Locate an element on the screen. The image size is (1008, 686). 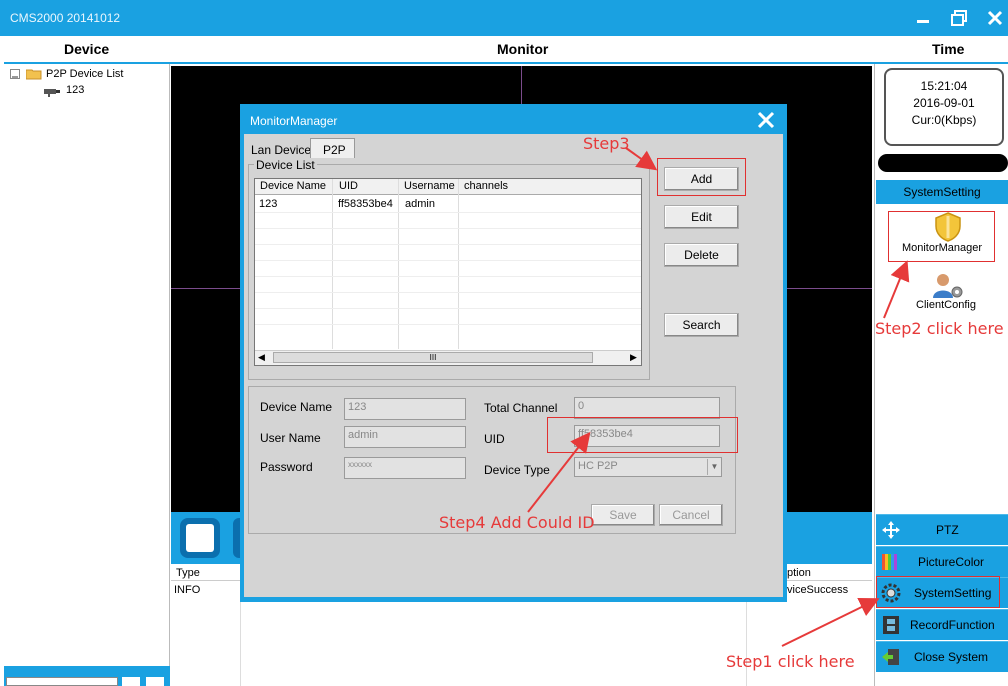
step3-arrow is located at coordinates (641, 159).